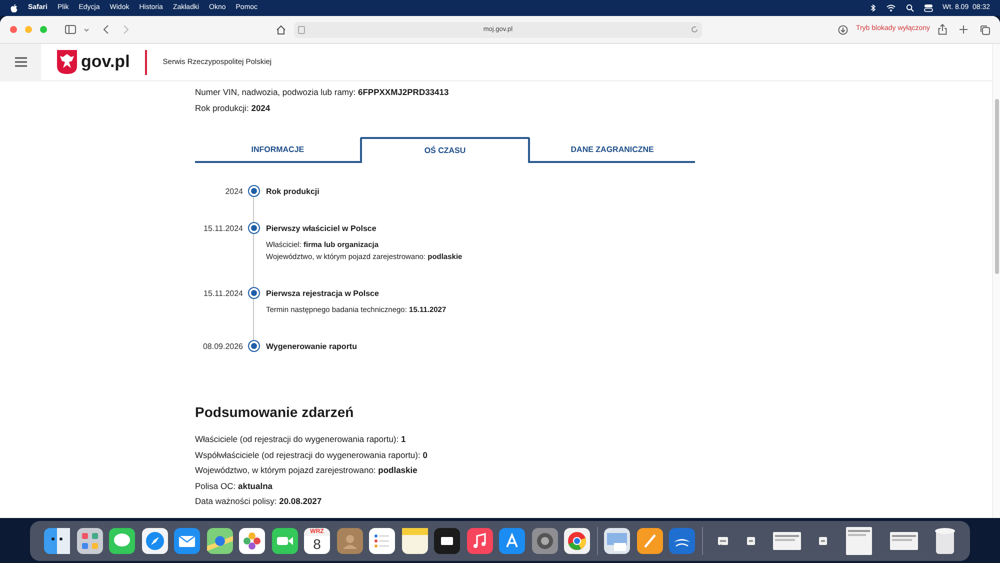 The width and height of the screenshot is (1000, 563). I want to click on control-center-icon, so click(928, 8).